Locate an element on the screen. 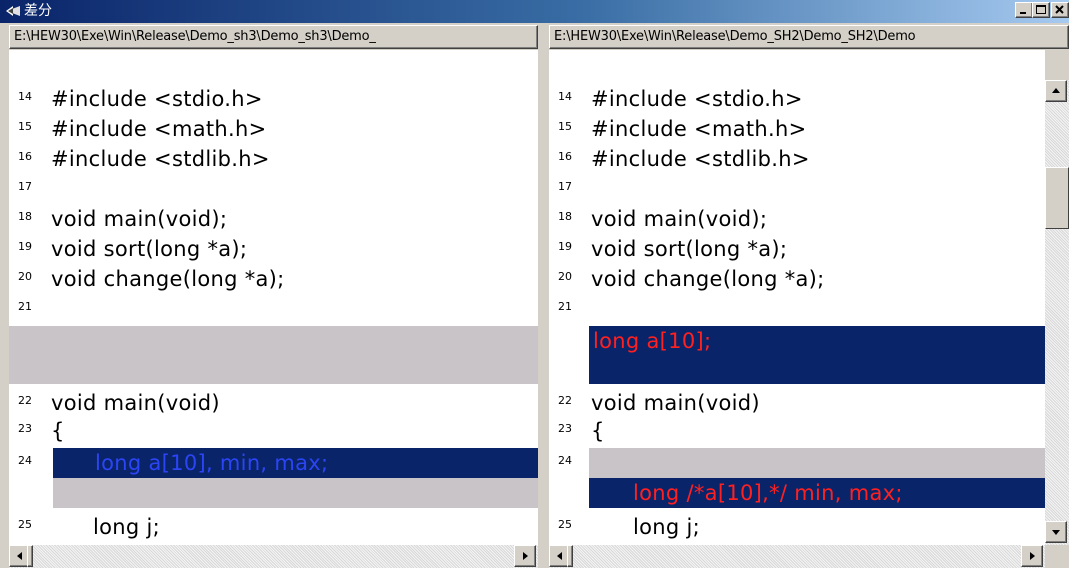 This screenshot has height=568, width=1069. arrow-up-icon is located at coordinates (1056, 90).